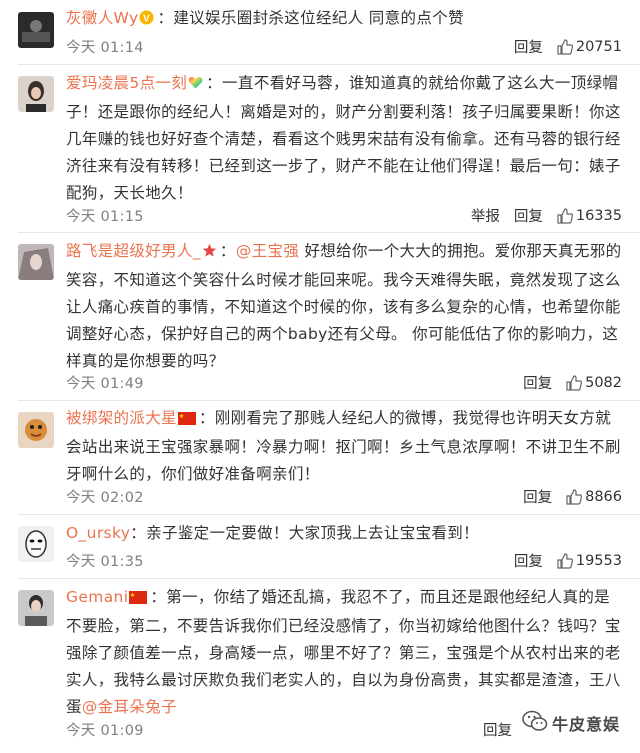 Image resolution: width=640 pixels, height=753 pixels. I want to click on like-button: 5082, so click(594, 383).